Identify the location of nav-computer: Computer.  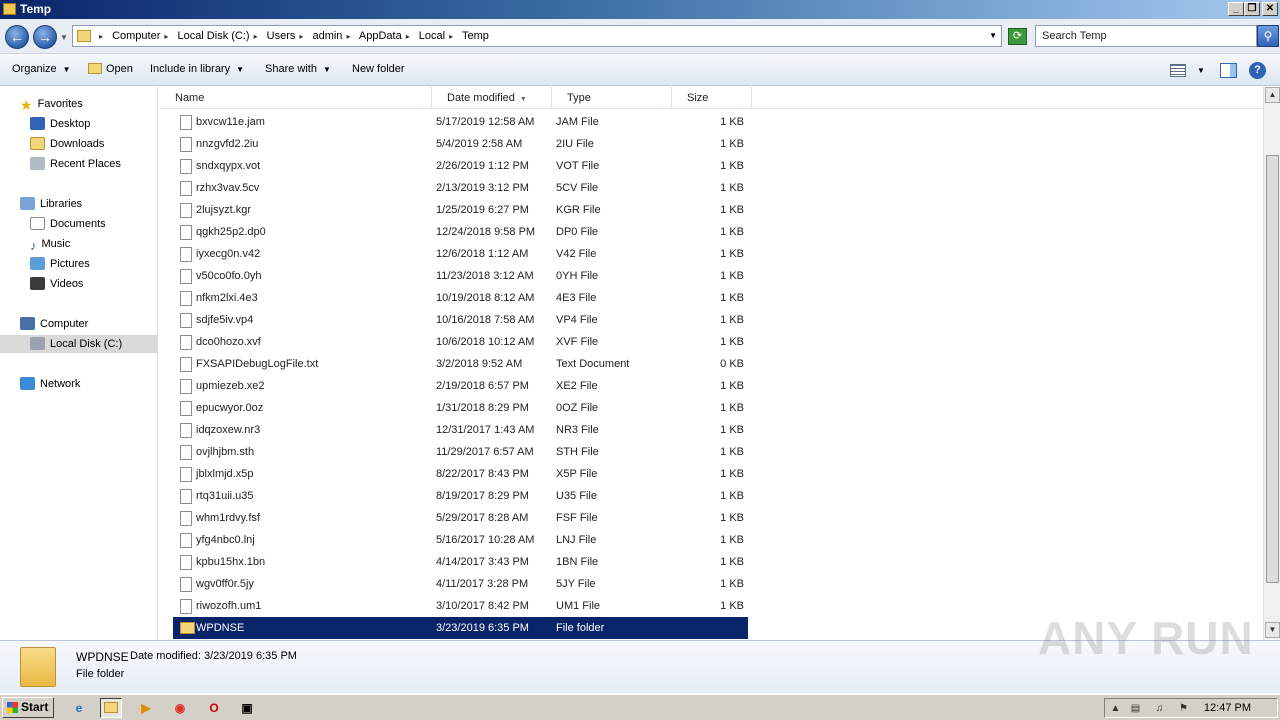
(54, 324).